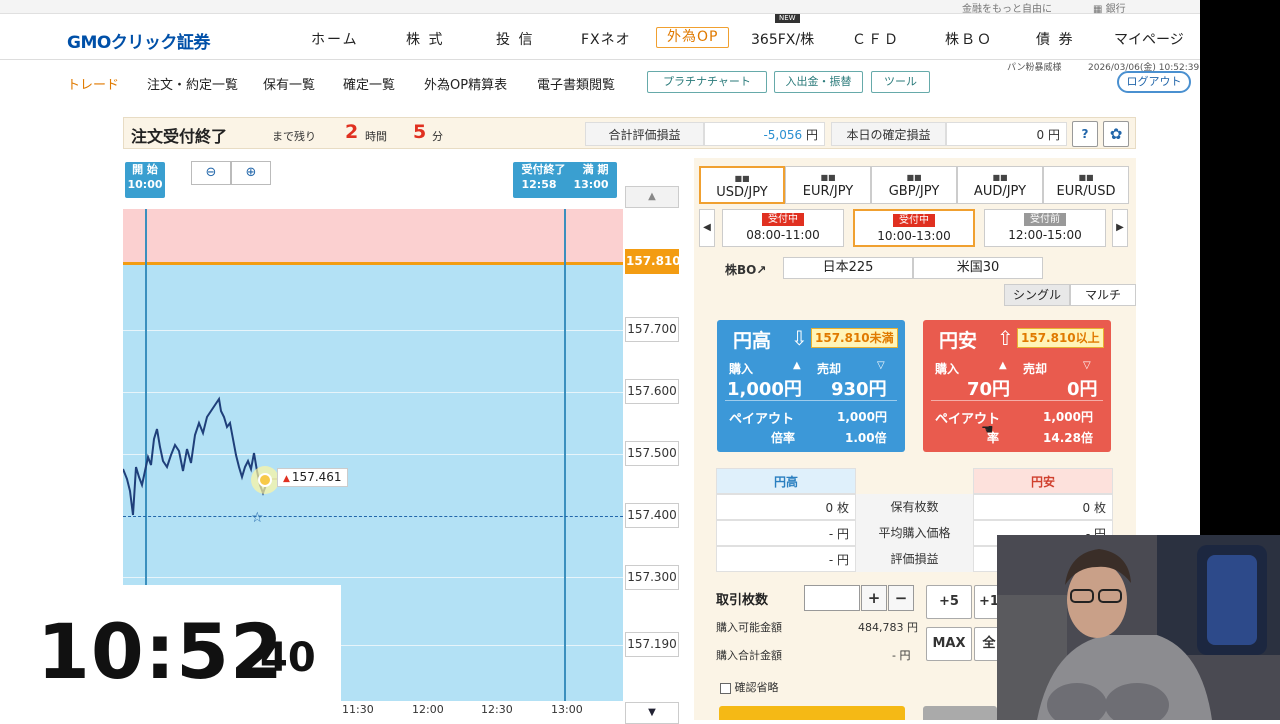 The height and width of the screenshot is (724, 1280). Describe the element at coordinates (988, 388) in the screenshot. I see `buy-price: 70円` at that location.